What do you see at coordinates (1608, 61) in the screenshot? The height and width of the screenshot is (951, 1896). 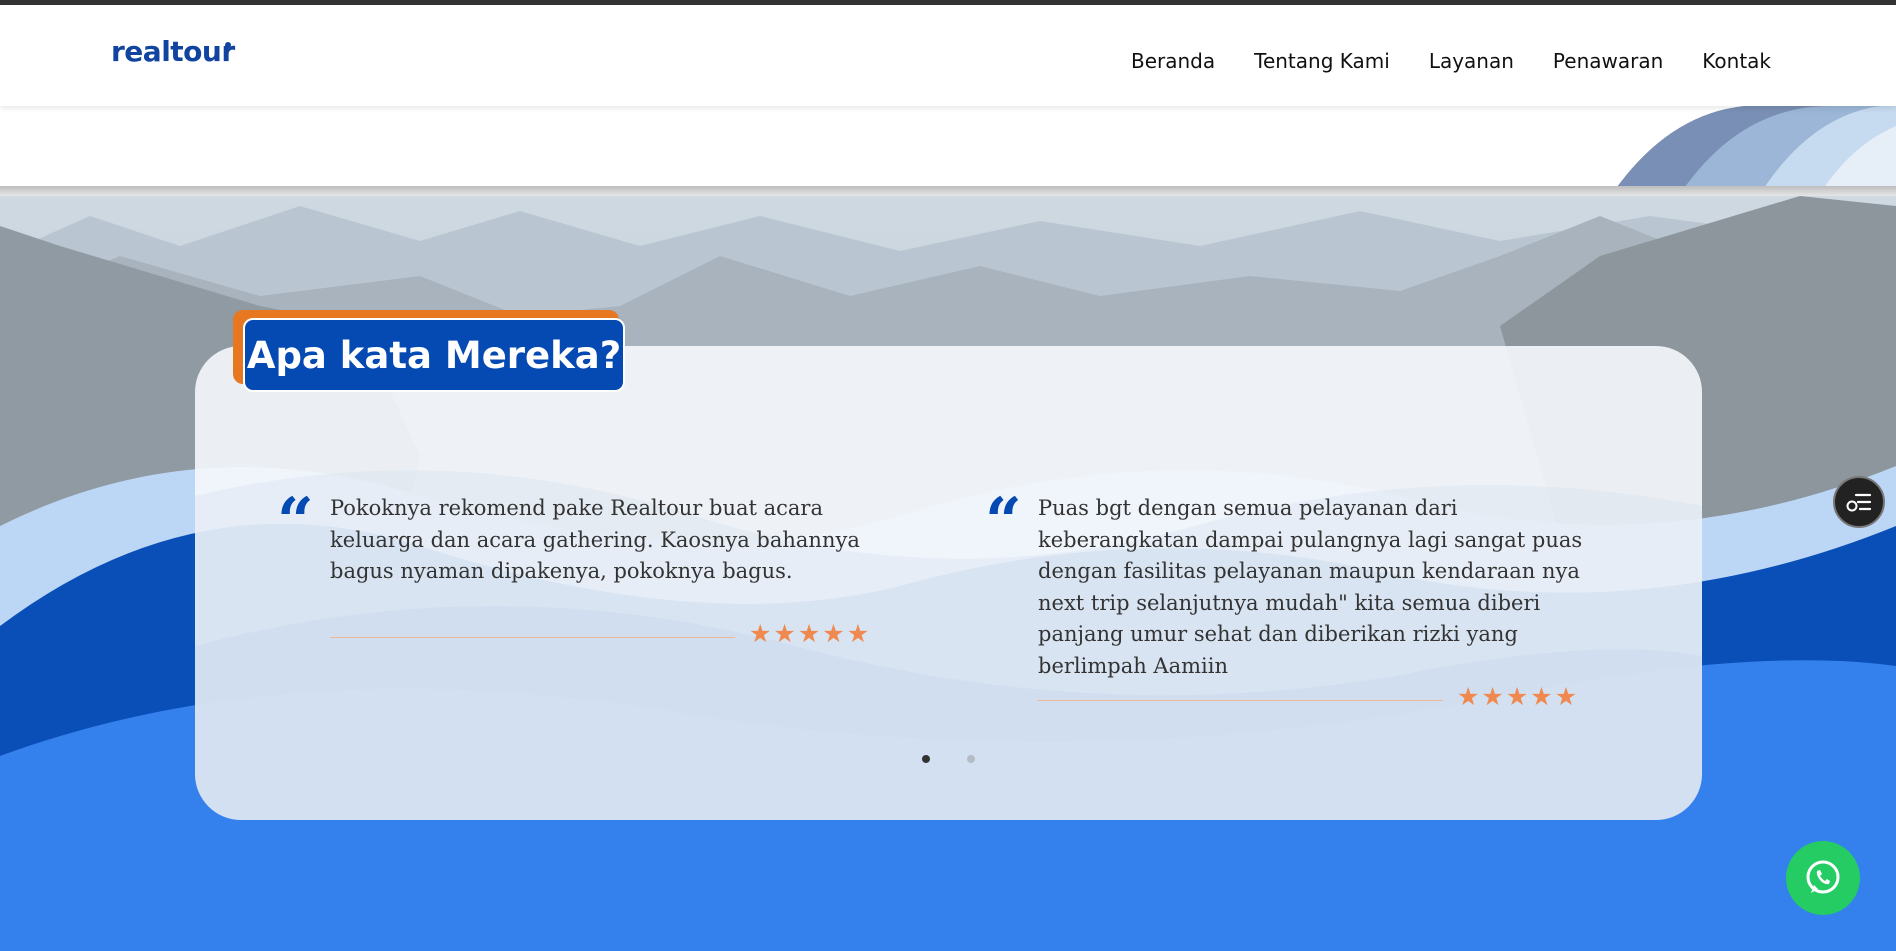 I see `nav-item-penawaran: Penawaran` at bounding box center [1608, 61].